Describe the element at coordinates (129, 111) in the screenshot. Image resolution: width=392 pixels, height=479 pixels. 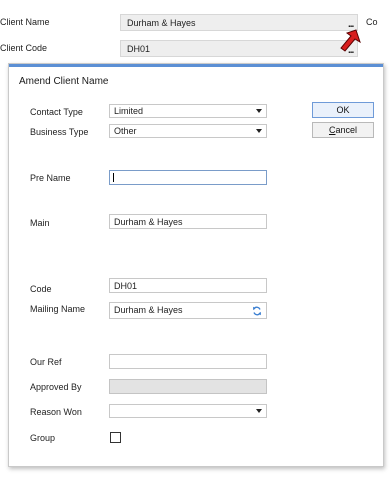
I see `contact-type-value: Limited` at that location.